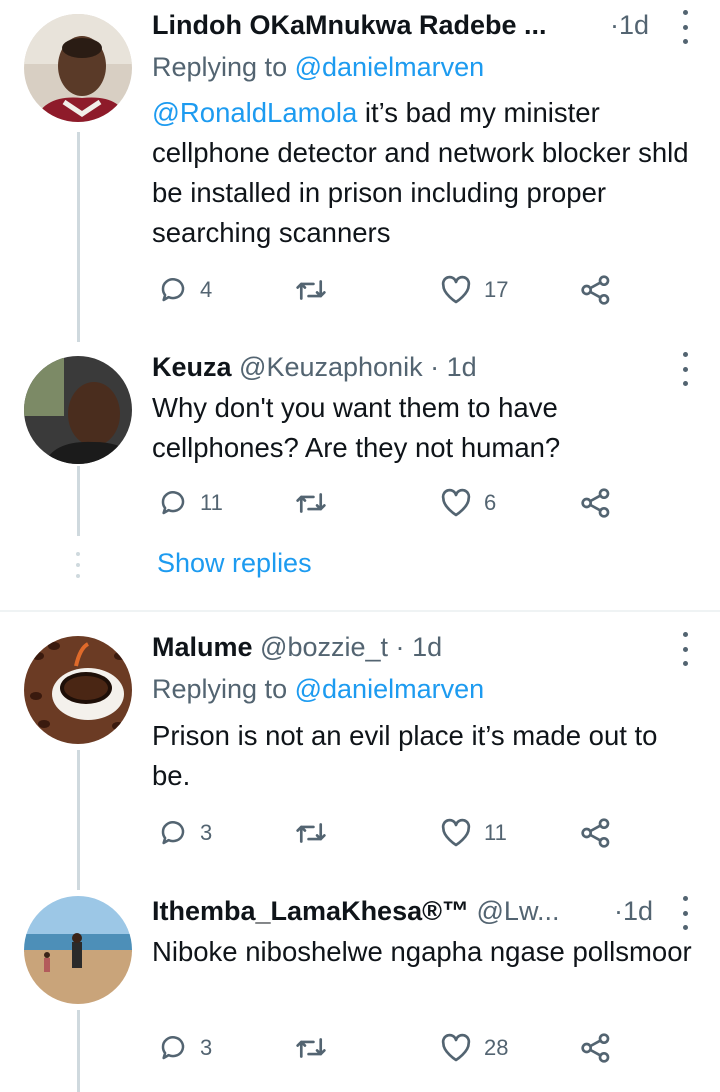 The image size is (720, 1092). What do you see at coordinates (211, 502) in the screenshot?
I see `reply-count: 11` at bounding box center [211, 502].